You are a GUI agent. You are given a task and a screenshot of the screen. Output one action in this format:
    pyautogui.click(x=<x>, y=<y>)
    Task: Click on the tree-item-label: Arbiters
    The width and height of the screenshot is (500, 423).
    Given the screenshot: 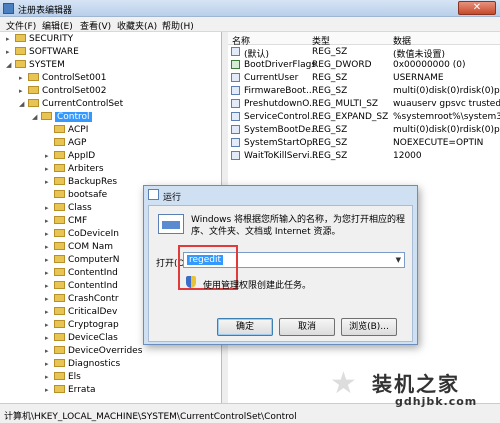 What is the action you would take?
    pyautogui.click(x=86, y=169)
    